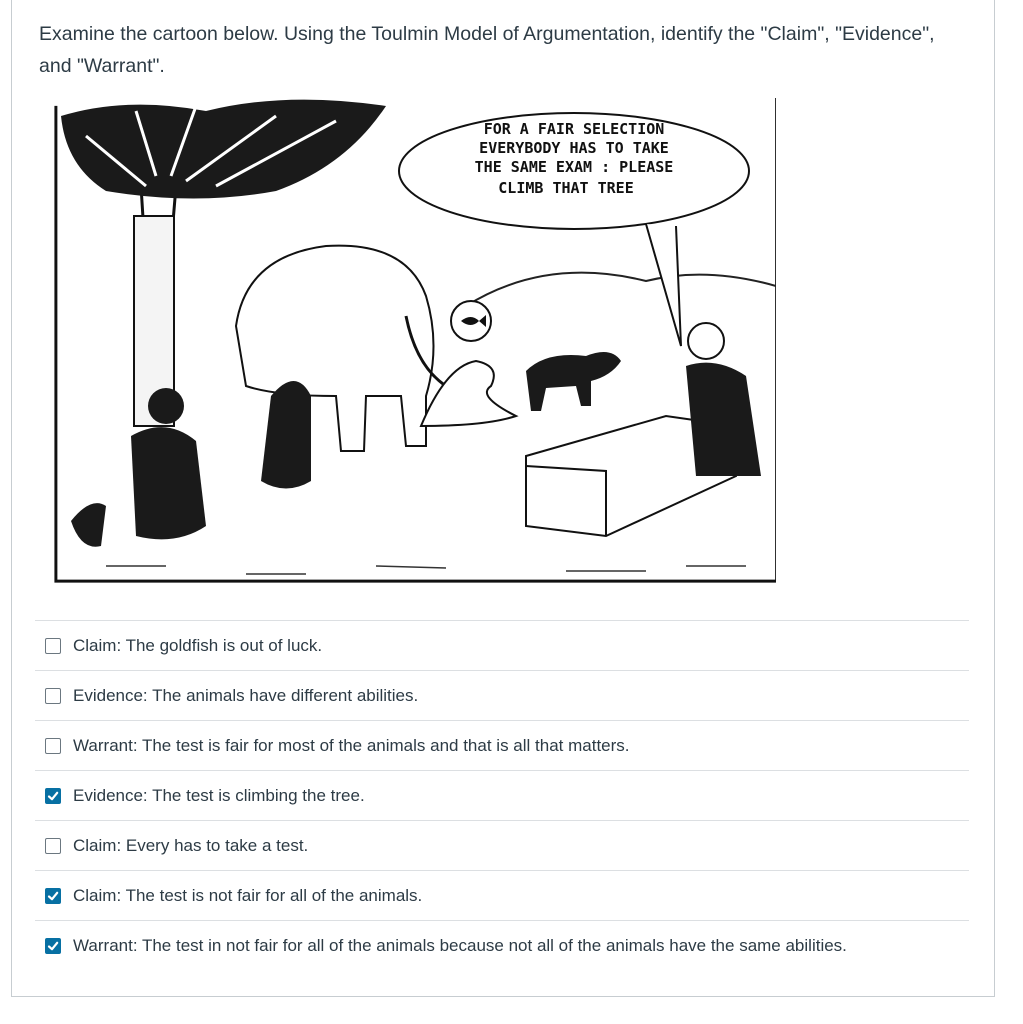  Describe the element at coordinates (574, 167) in the screenshot. I see `speech-line-3: THE SAME EXAM : PLEASE` at that location.